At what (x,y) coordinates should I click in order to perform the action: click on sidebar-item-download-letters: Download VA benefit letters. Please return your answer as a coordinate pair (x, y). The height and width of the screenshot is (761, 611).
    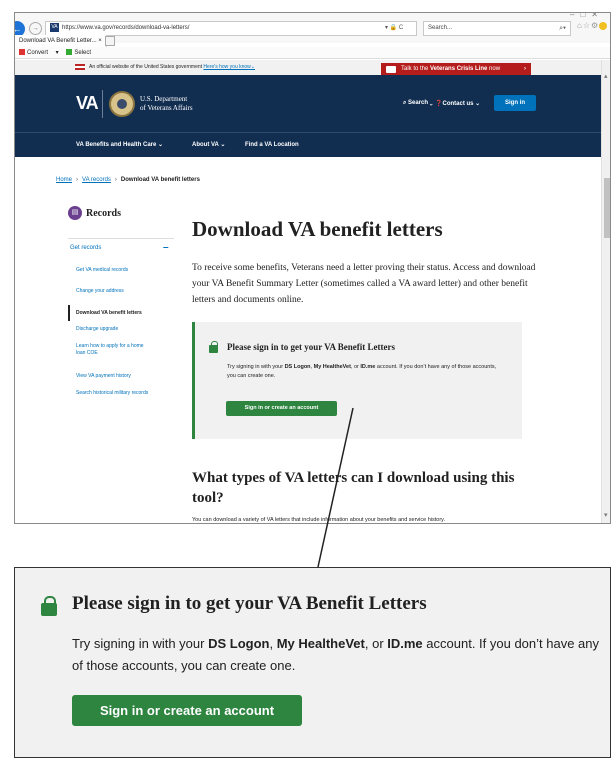
    Looking at the image, I should click on (121, 313).